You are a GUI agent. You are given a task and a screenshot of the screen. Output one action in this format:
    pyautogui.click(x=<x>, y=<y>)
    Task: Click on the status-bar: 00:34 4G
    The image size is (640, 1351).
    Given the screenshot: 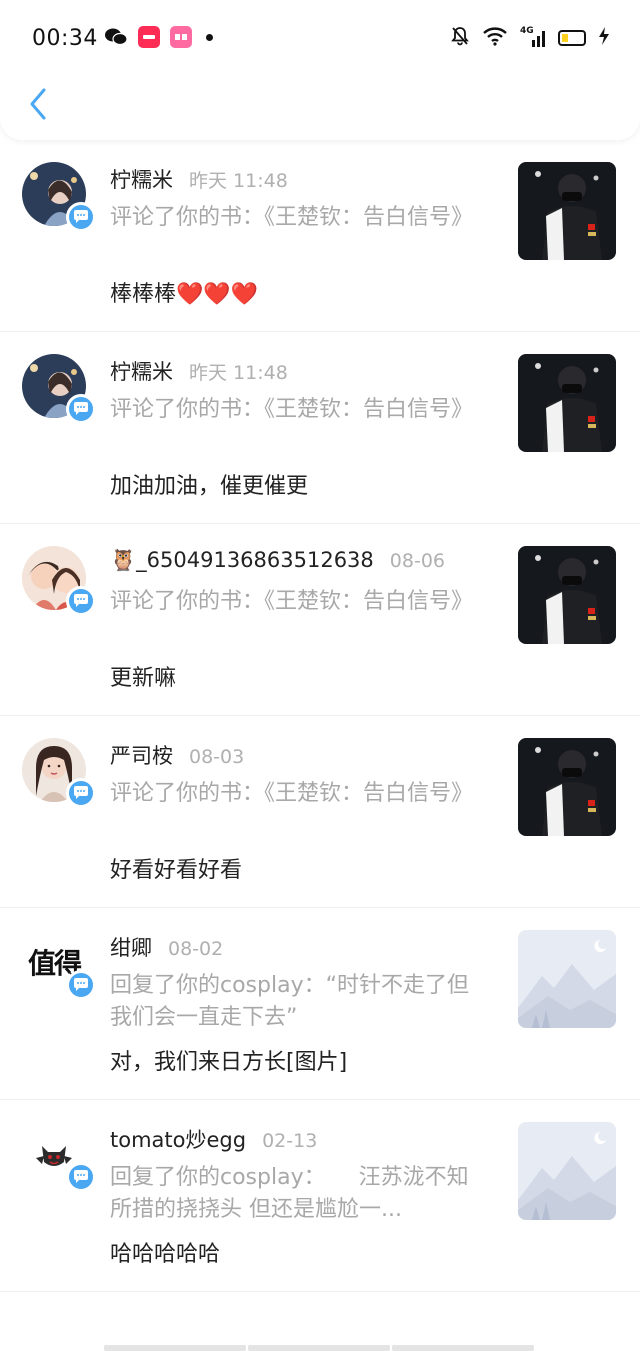 What is the action you would take?
    pyautogui.click(x=320, y=40)
    